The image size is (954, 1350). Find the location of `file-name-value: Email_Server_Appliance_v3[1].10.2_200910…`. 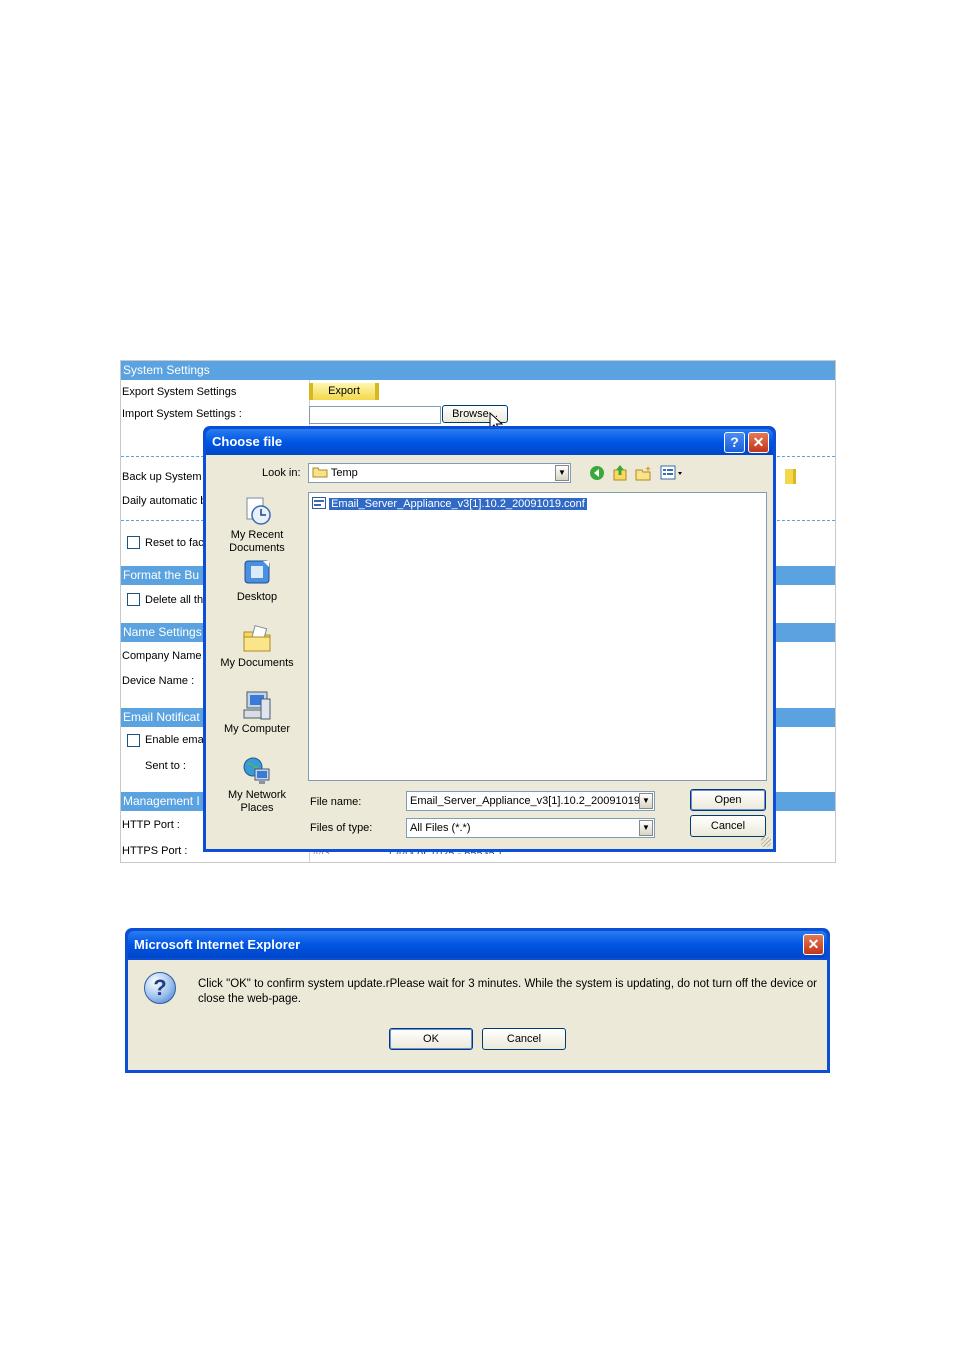

file-name-value: Email_Server_Appliance_v3[1].10.2_200910… is located at coordinates (525, 801).